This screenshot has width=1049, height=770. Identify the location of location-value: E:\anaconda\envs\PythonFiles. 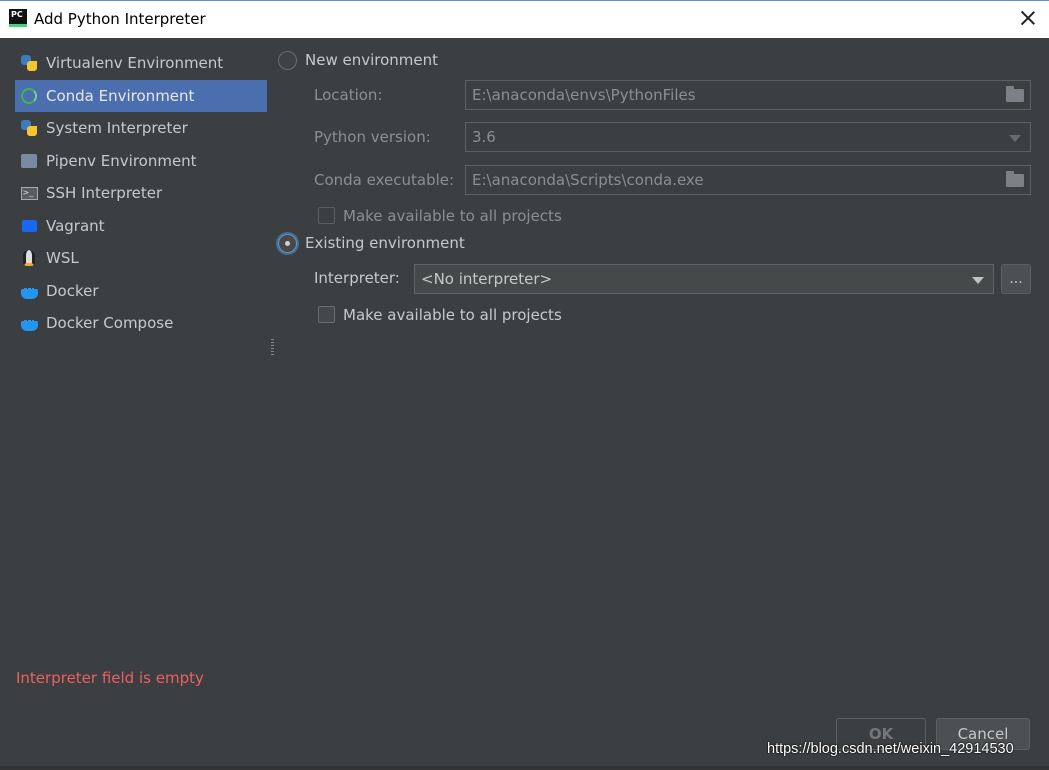
(584, 95).